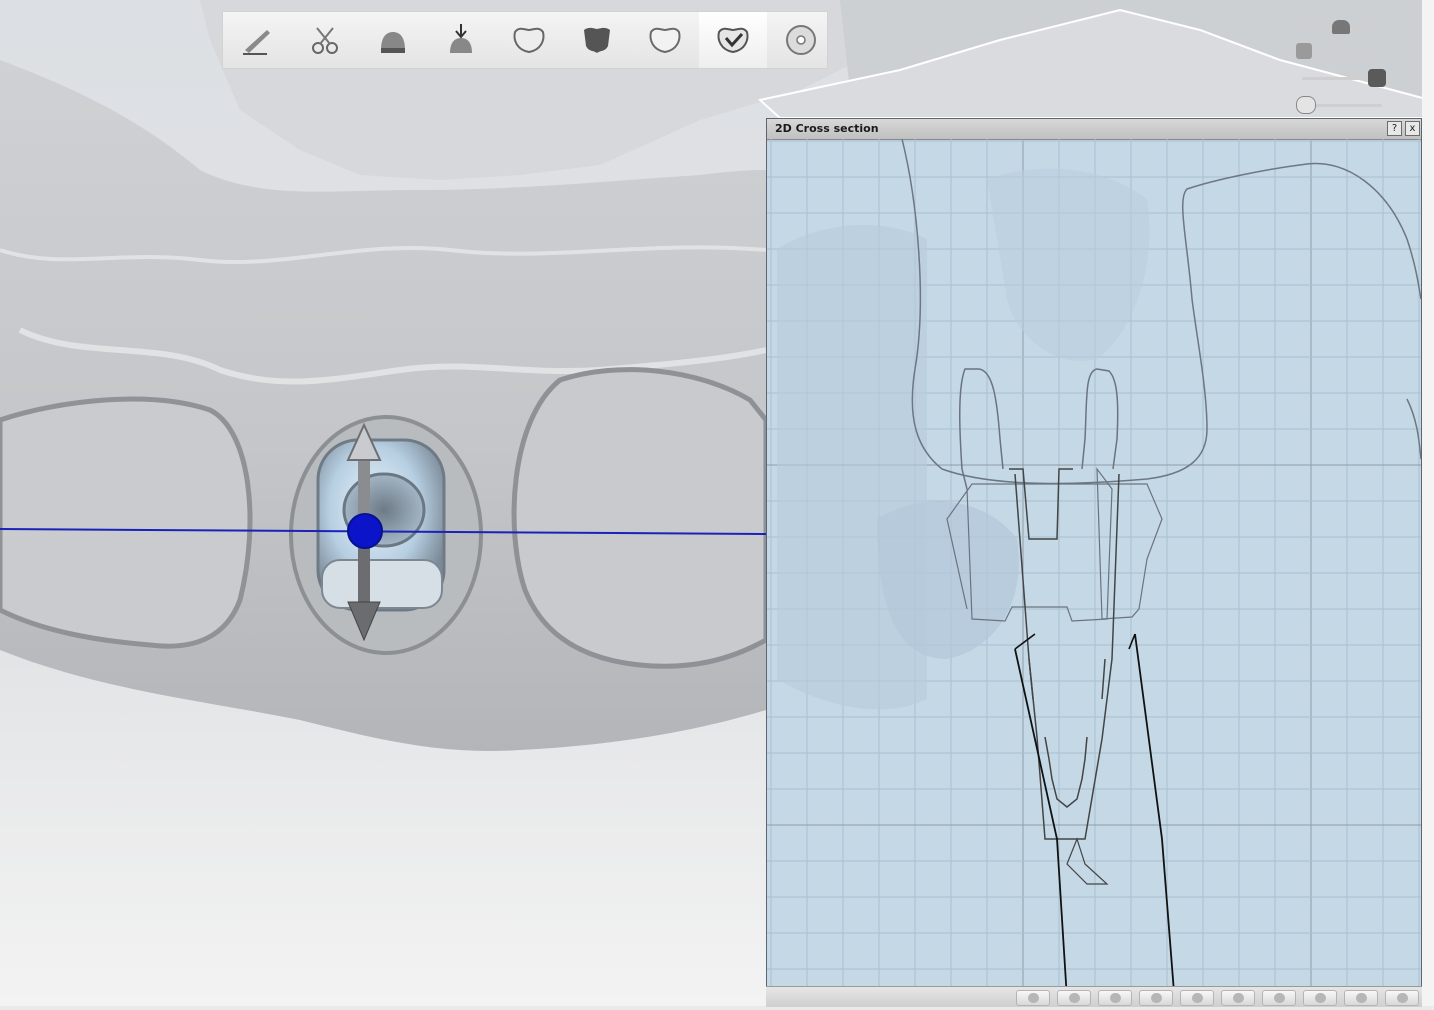 The height and width of the screenshot is (1010, 1434). Describe the element at coordinates (1094, 996) in the screenshot. I see `view-toolbar` at that location.